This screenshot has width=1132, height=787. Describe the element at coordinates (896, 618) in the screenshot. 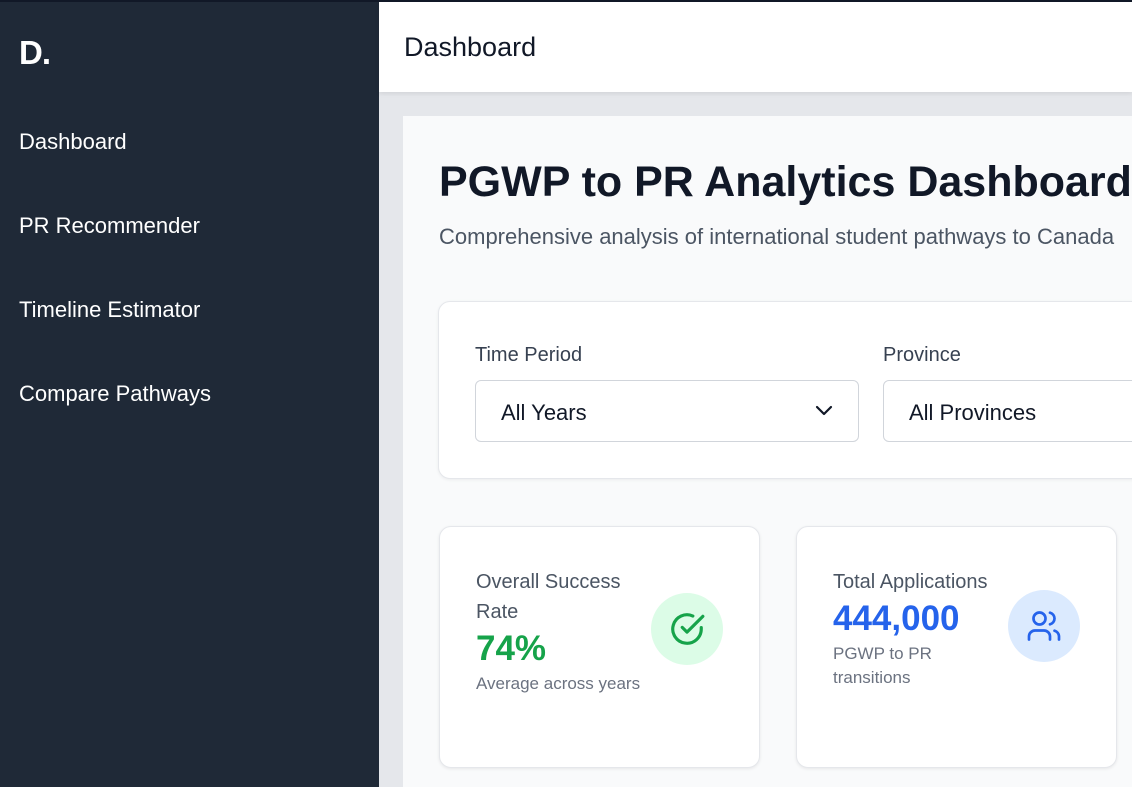

I see `stat-value: 444,000` at that location.